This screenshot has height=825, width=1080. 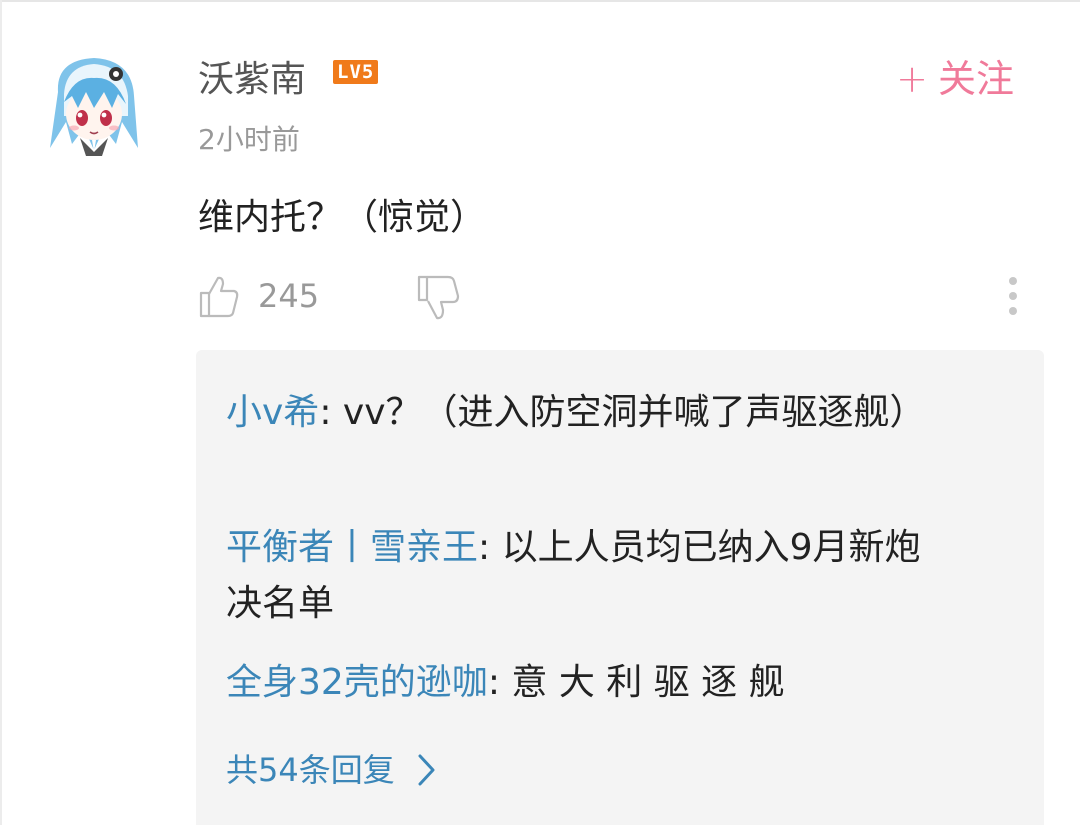 What do you see at coordinates (648, 682) in the screenshot?
I see `reply-text: 意 大 利 驱 逐 舰` at bounding box center [648, 682].